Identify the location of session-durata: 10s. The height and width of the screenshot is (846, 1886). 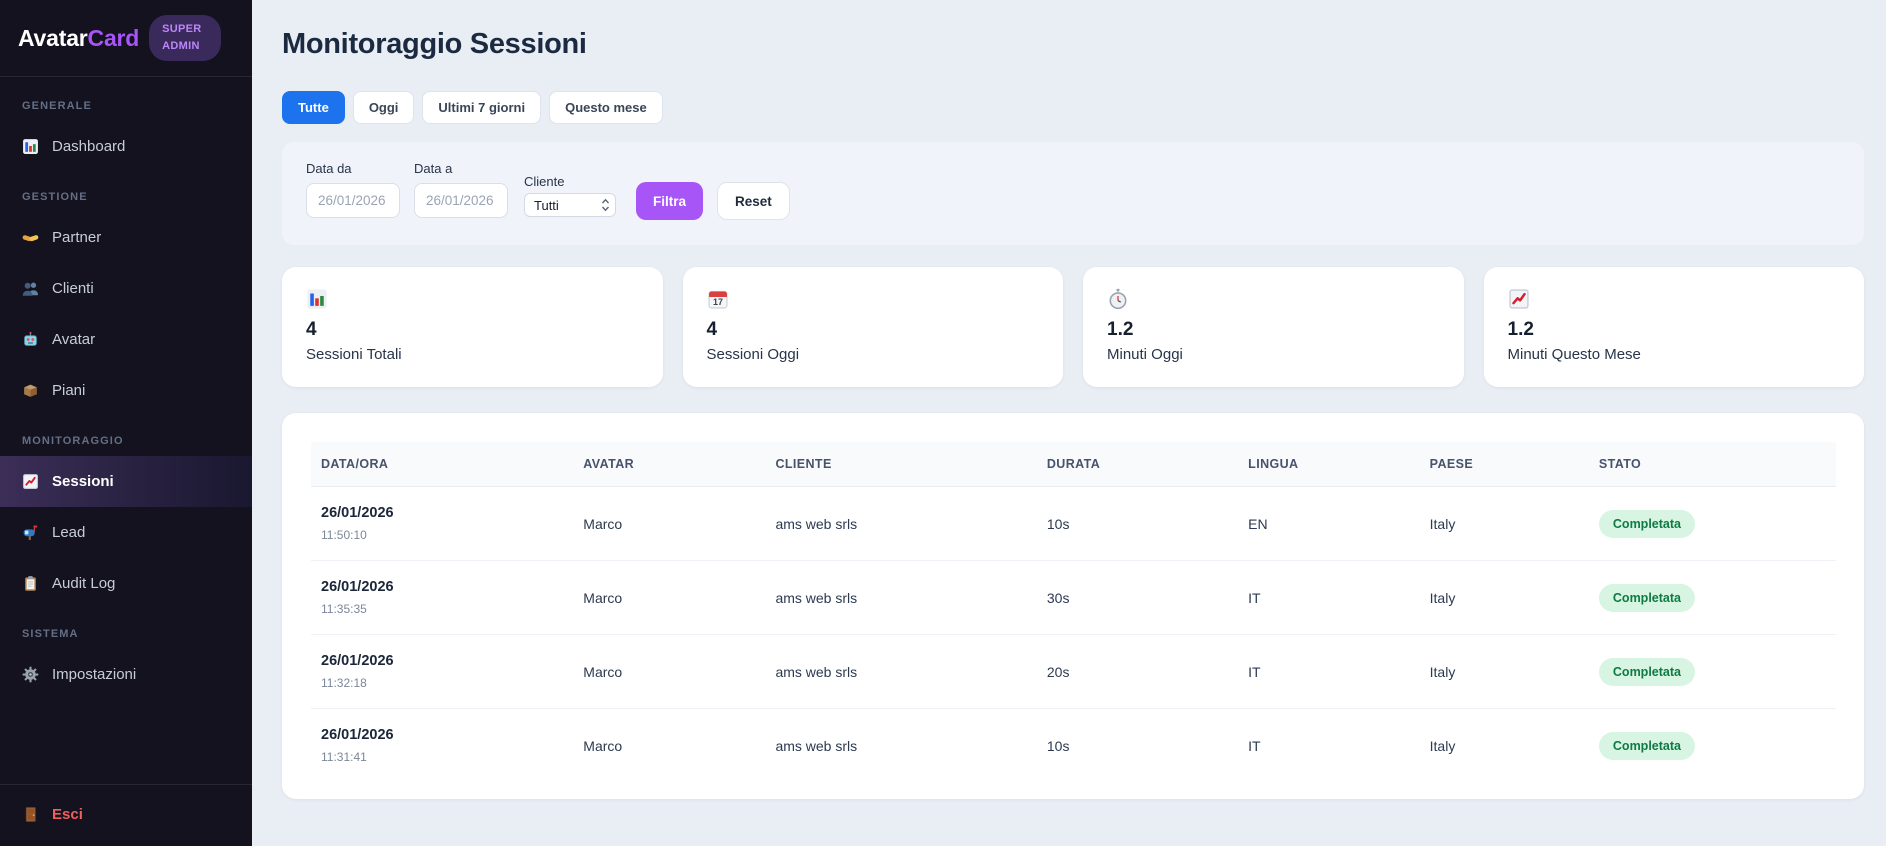
(1137, 523).